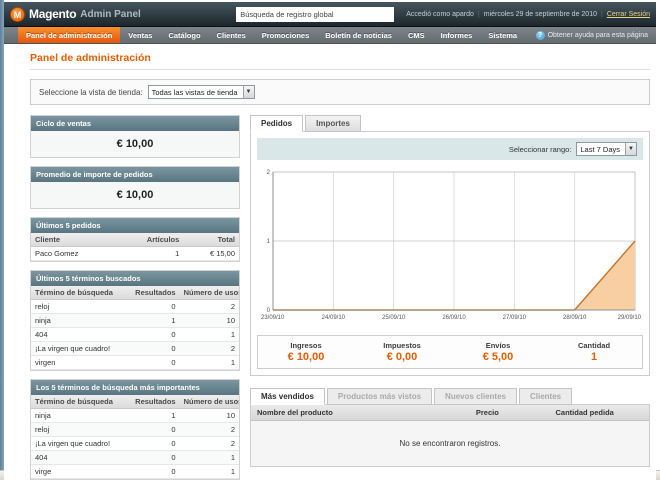 The width and height of the screenshot is (660, 480). I want to click on stat-ingresos: Ingresos € 10,00, so click(306, 352).